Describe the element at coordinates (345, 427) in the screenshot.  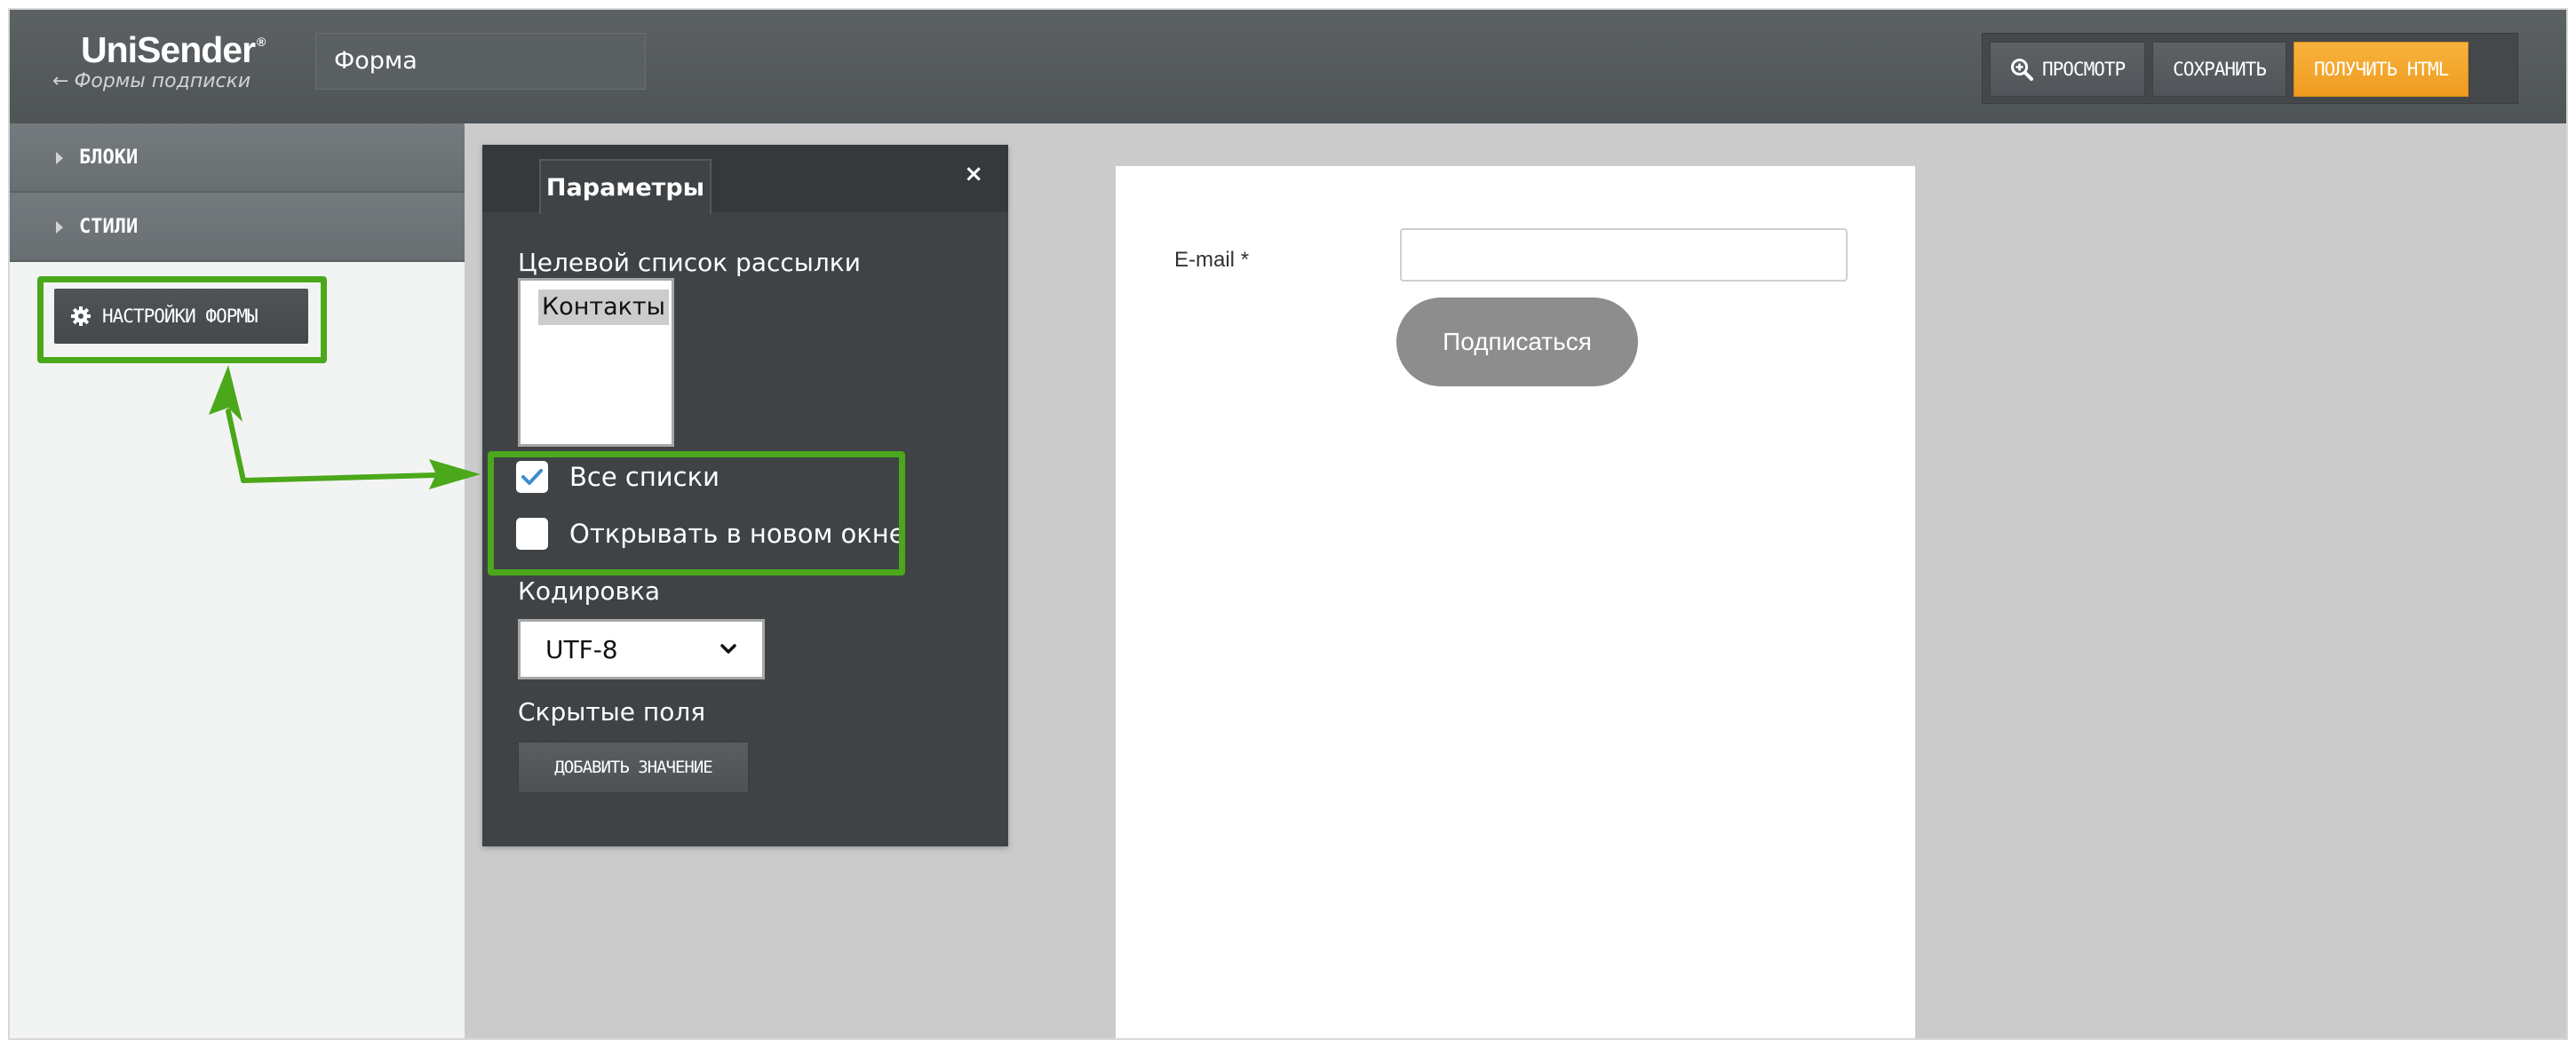
I see `annotation-arrows` at that location.